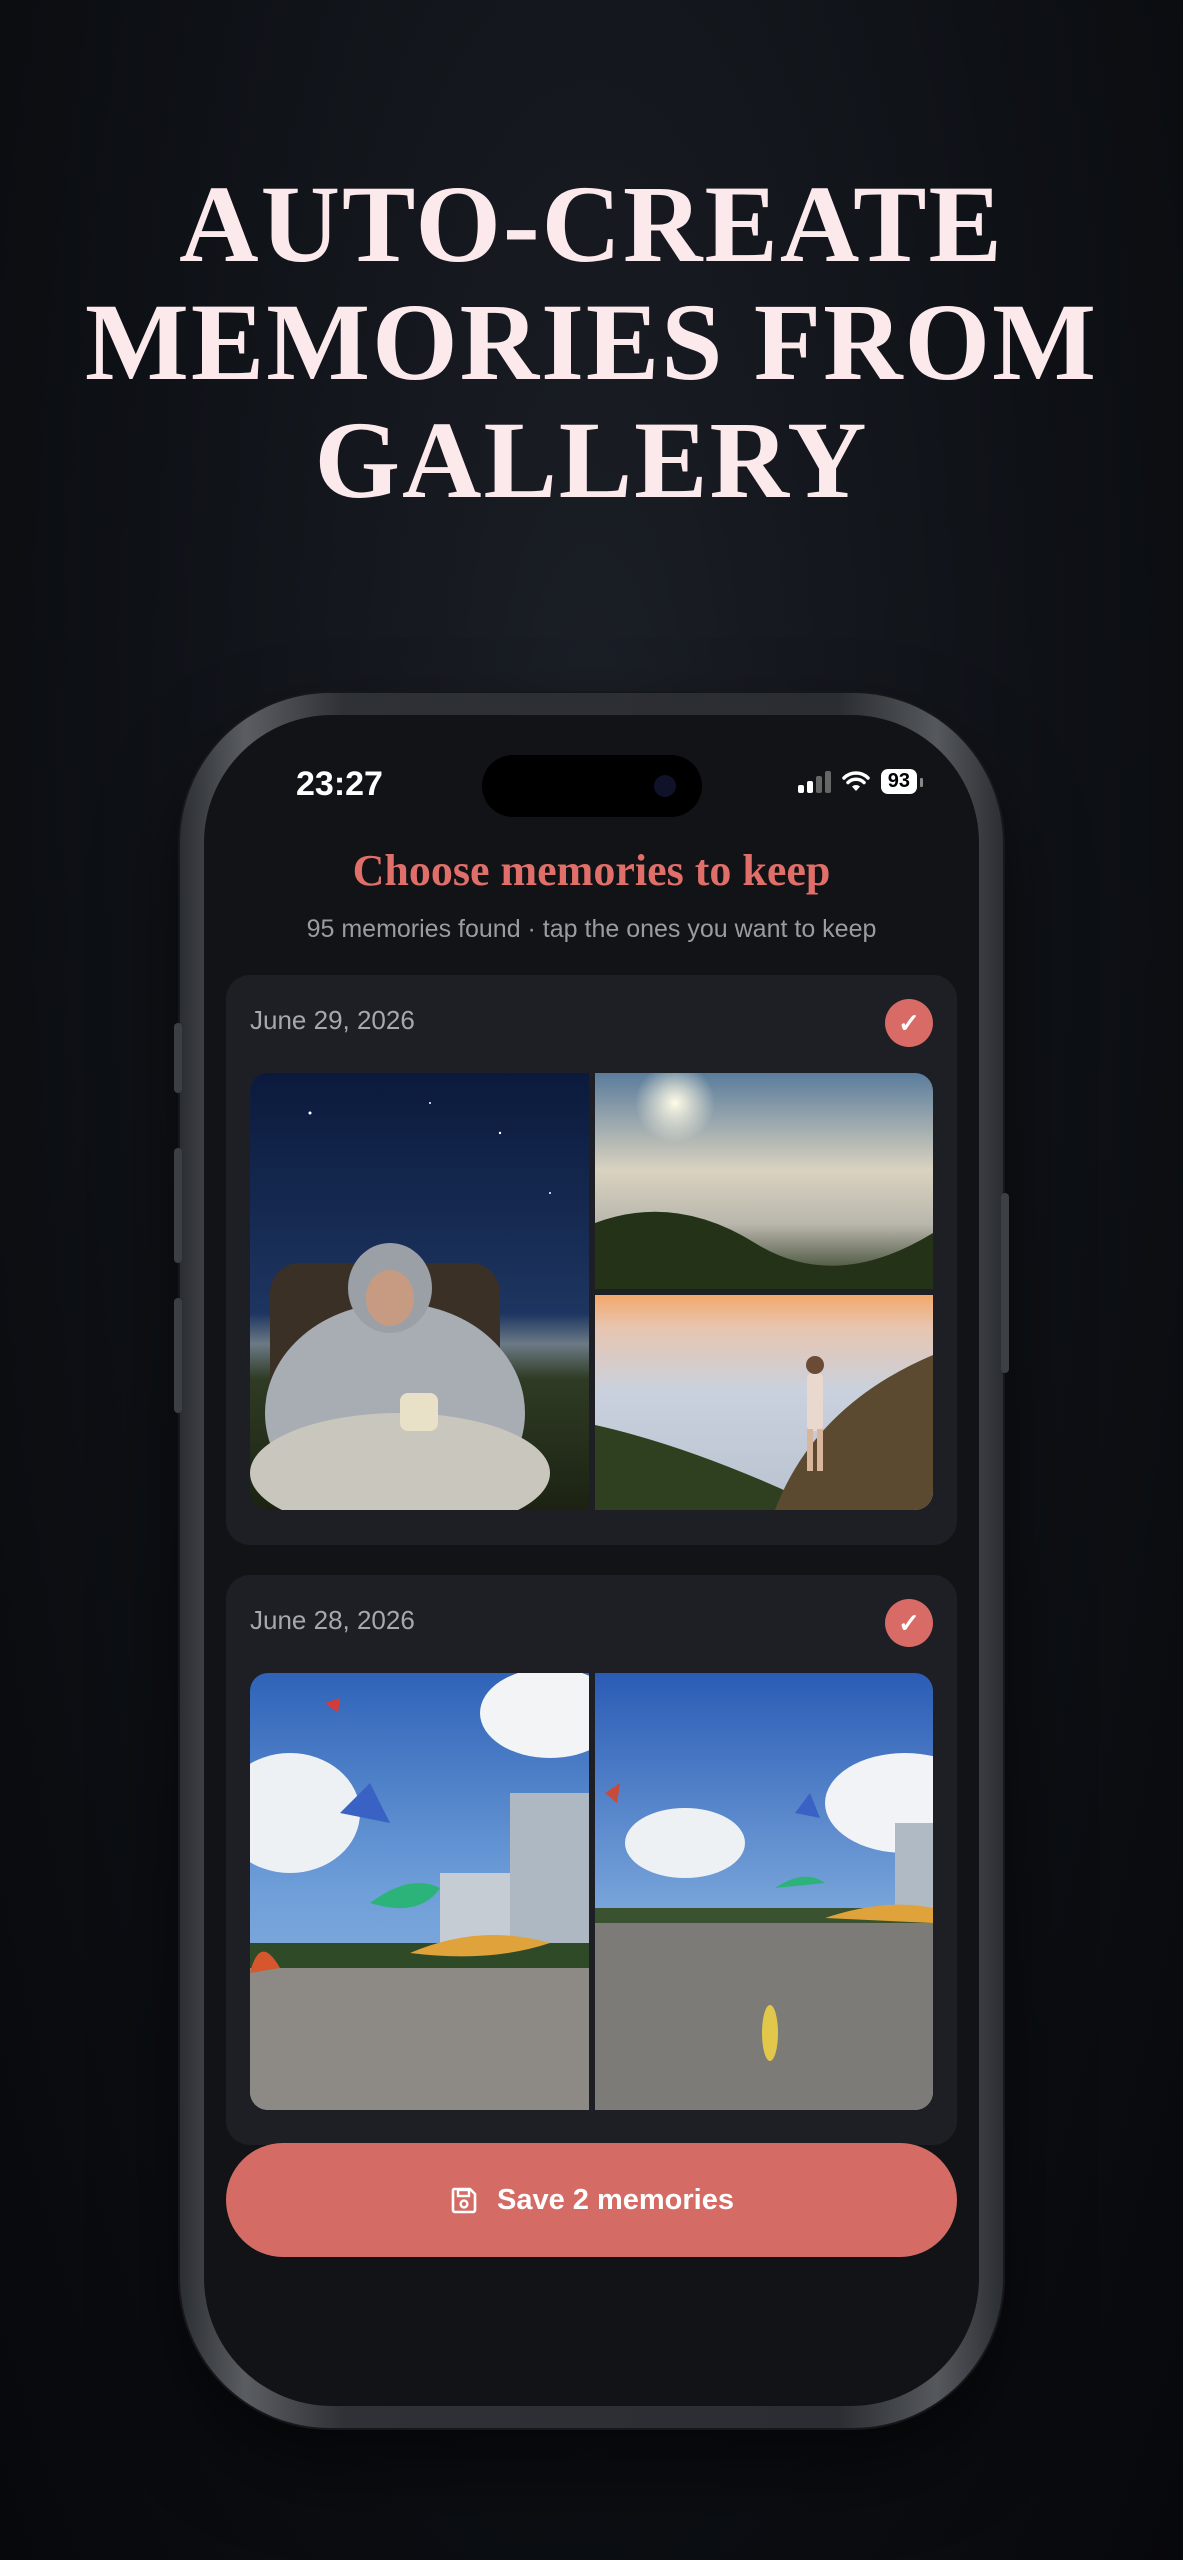 The height and width of the screenshot is (2560, 1183). I want to click on status-icons: 93, so click(860, 781).